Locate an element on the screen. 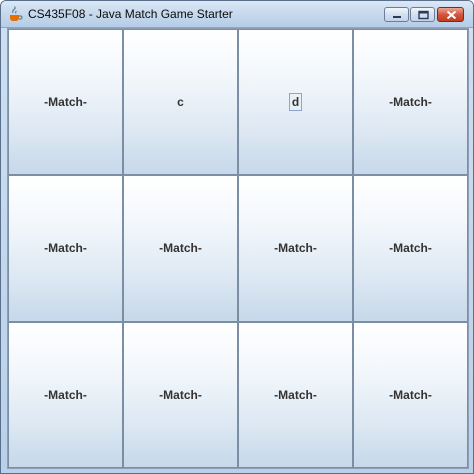 The image size is (474, 474). card-label: c is located at coordinates (180, 102).